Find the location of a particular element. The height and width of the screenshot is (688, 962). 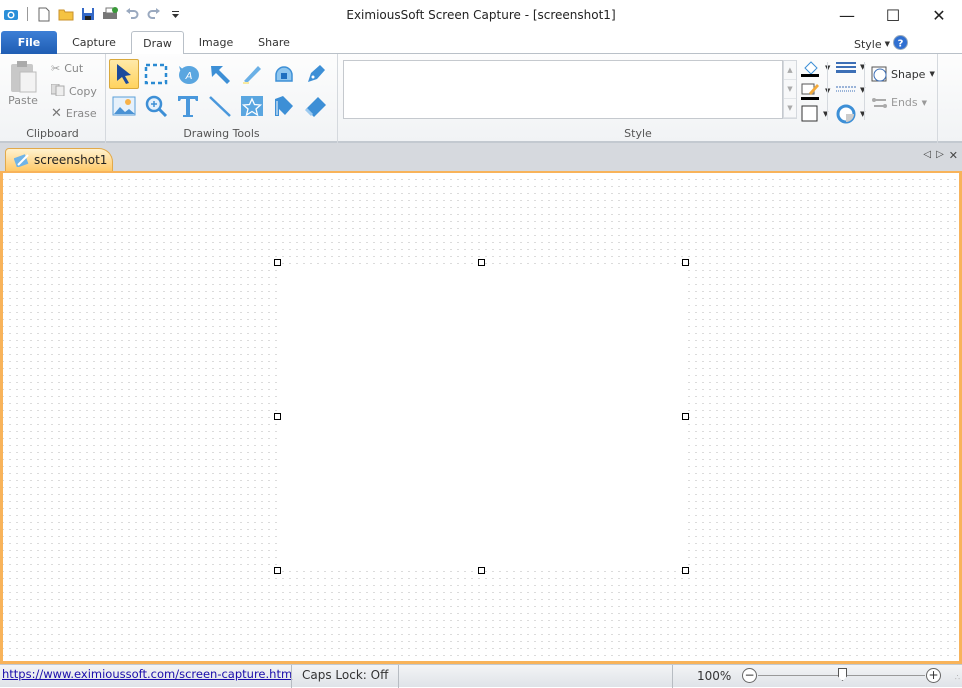

style-gallery-scroll: ▲ ▼ ▼ is located at coordinates (790, 89).